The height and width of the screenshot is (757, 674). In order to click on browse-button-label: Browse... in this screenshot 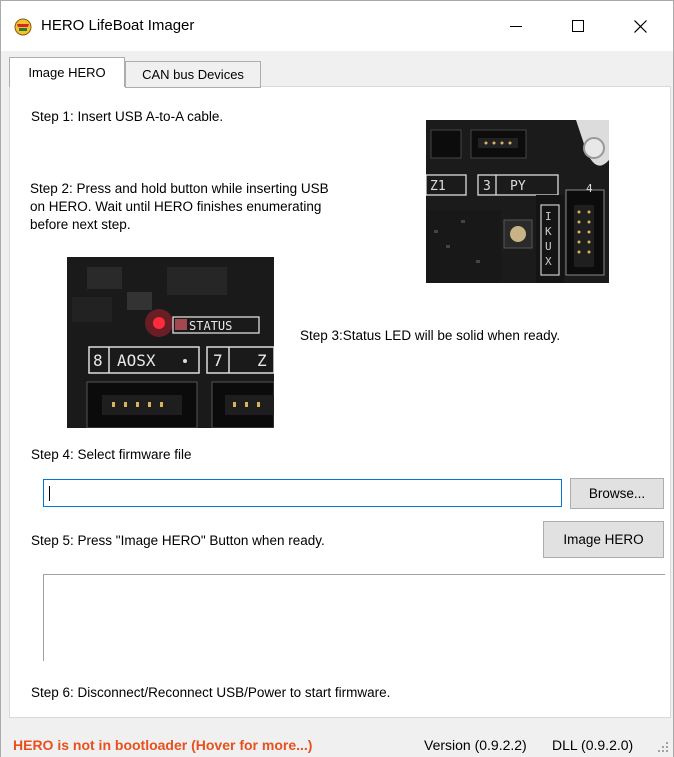, I will do `click(617, 493)`.